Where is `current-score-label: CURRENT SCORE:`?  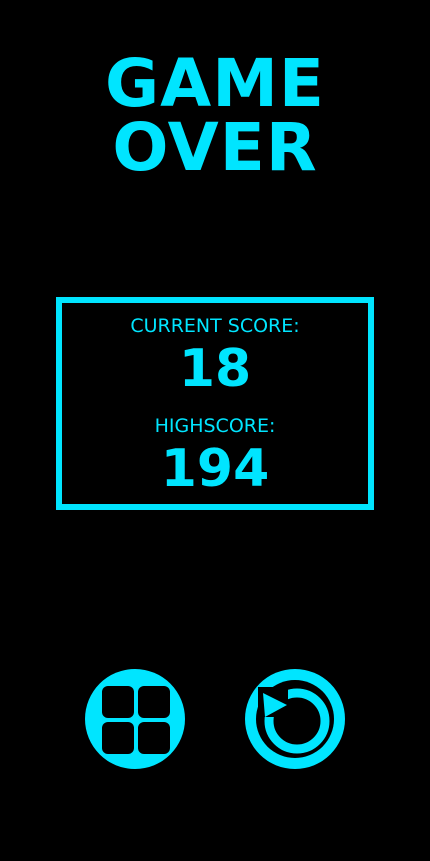
current-score-label: CURRENT SCORE: is located at coordinates (215, 326).